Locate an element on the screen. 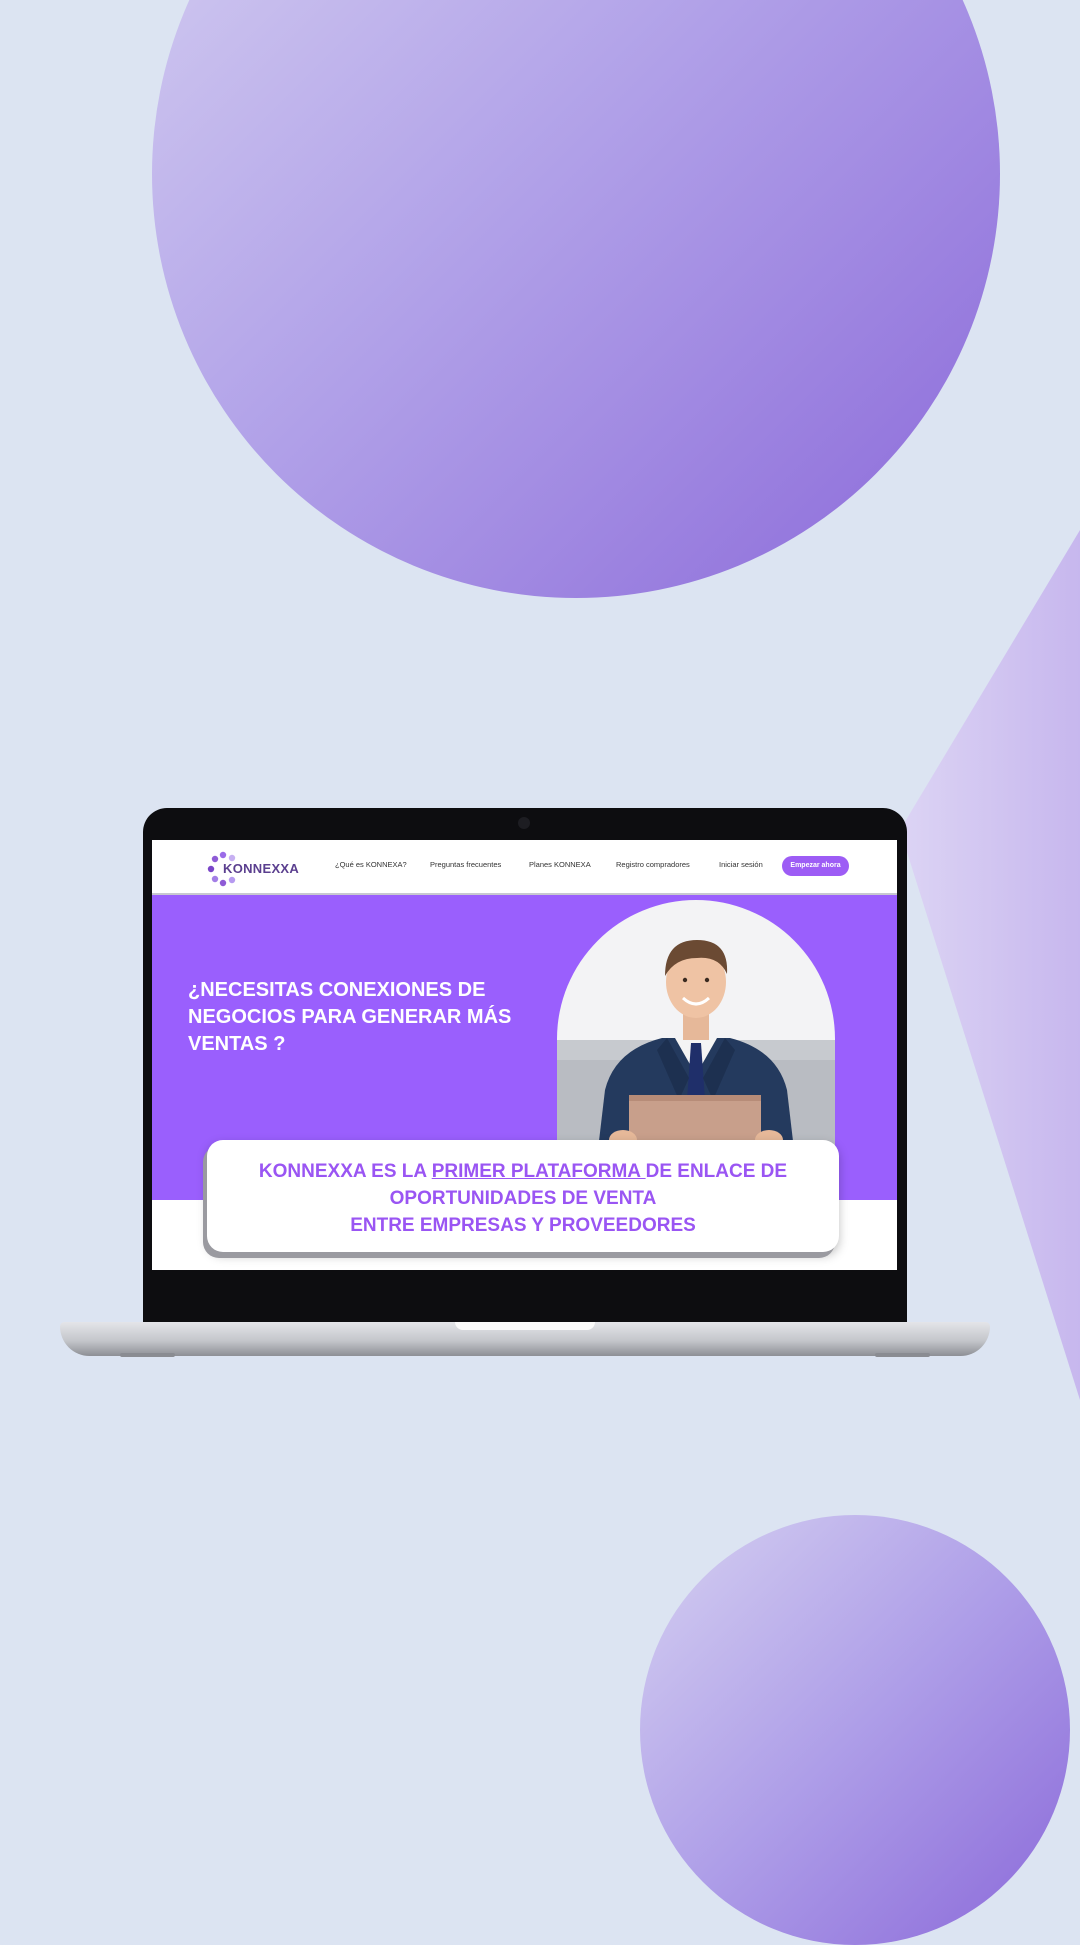 This screenshot has width=1080, height=1945. camera-icon is located at coordinates (524, 823).